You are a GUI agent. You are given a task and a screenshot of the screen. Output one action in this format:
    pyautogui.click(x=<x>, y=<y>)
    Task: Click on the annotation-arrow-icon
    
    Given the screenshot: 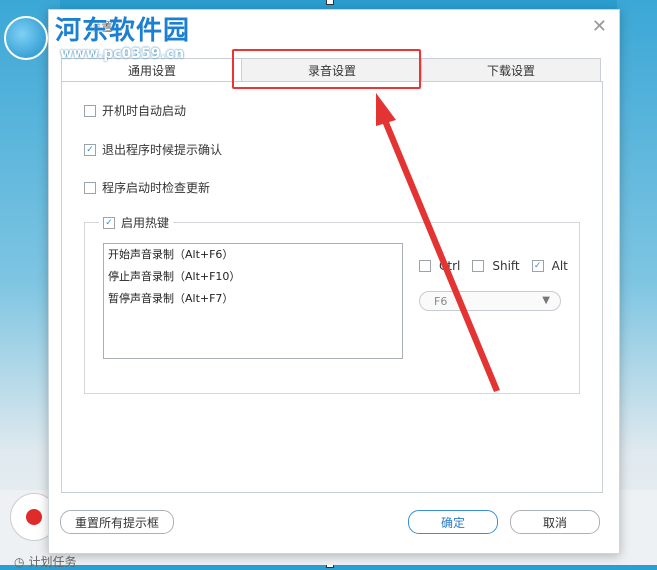 What is the action you would take?
    pyautogui.click(x=438, y=242)
    